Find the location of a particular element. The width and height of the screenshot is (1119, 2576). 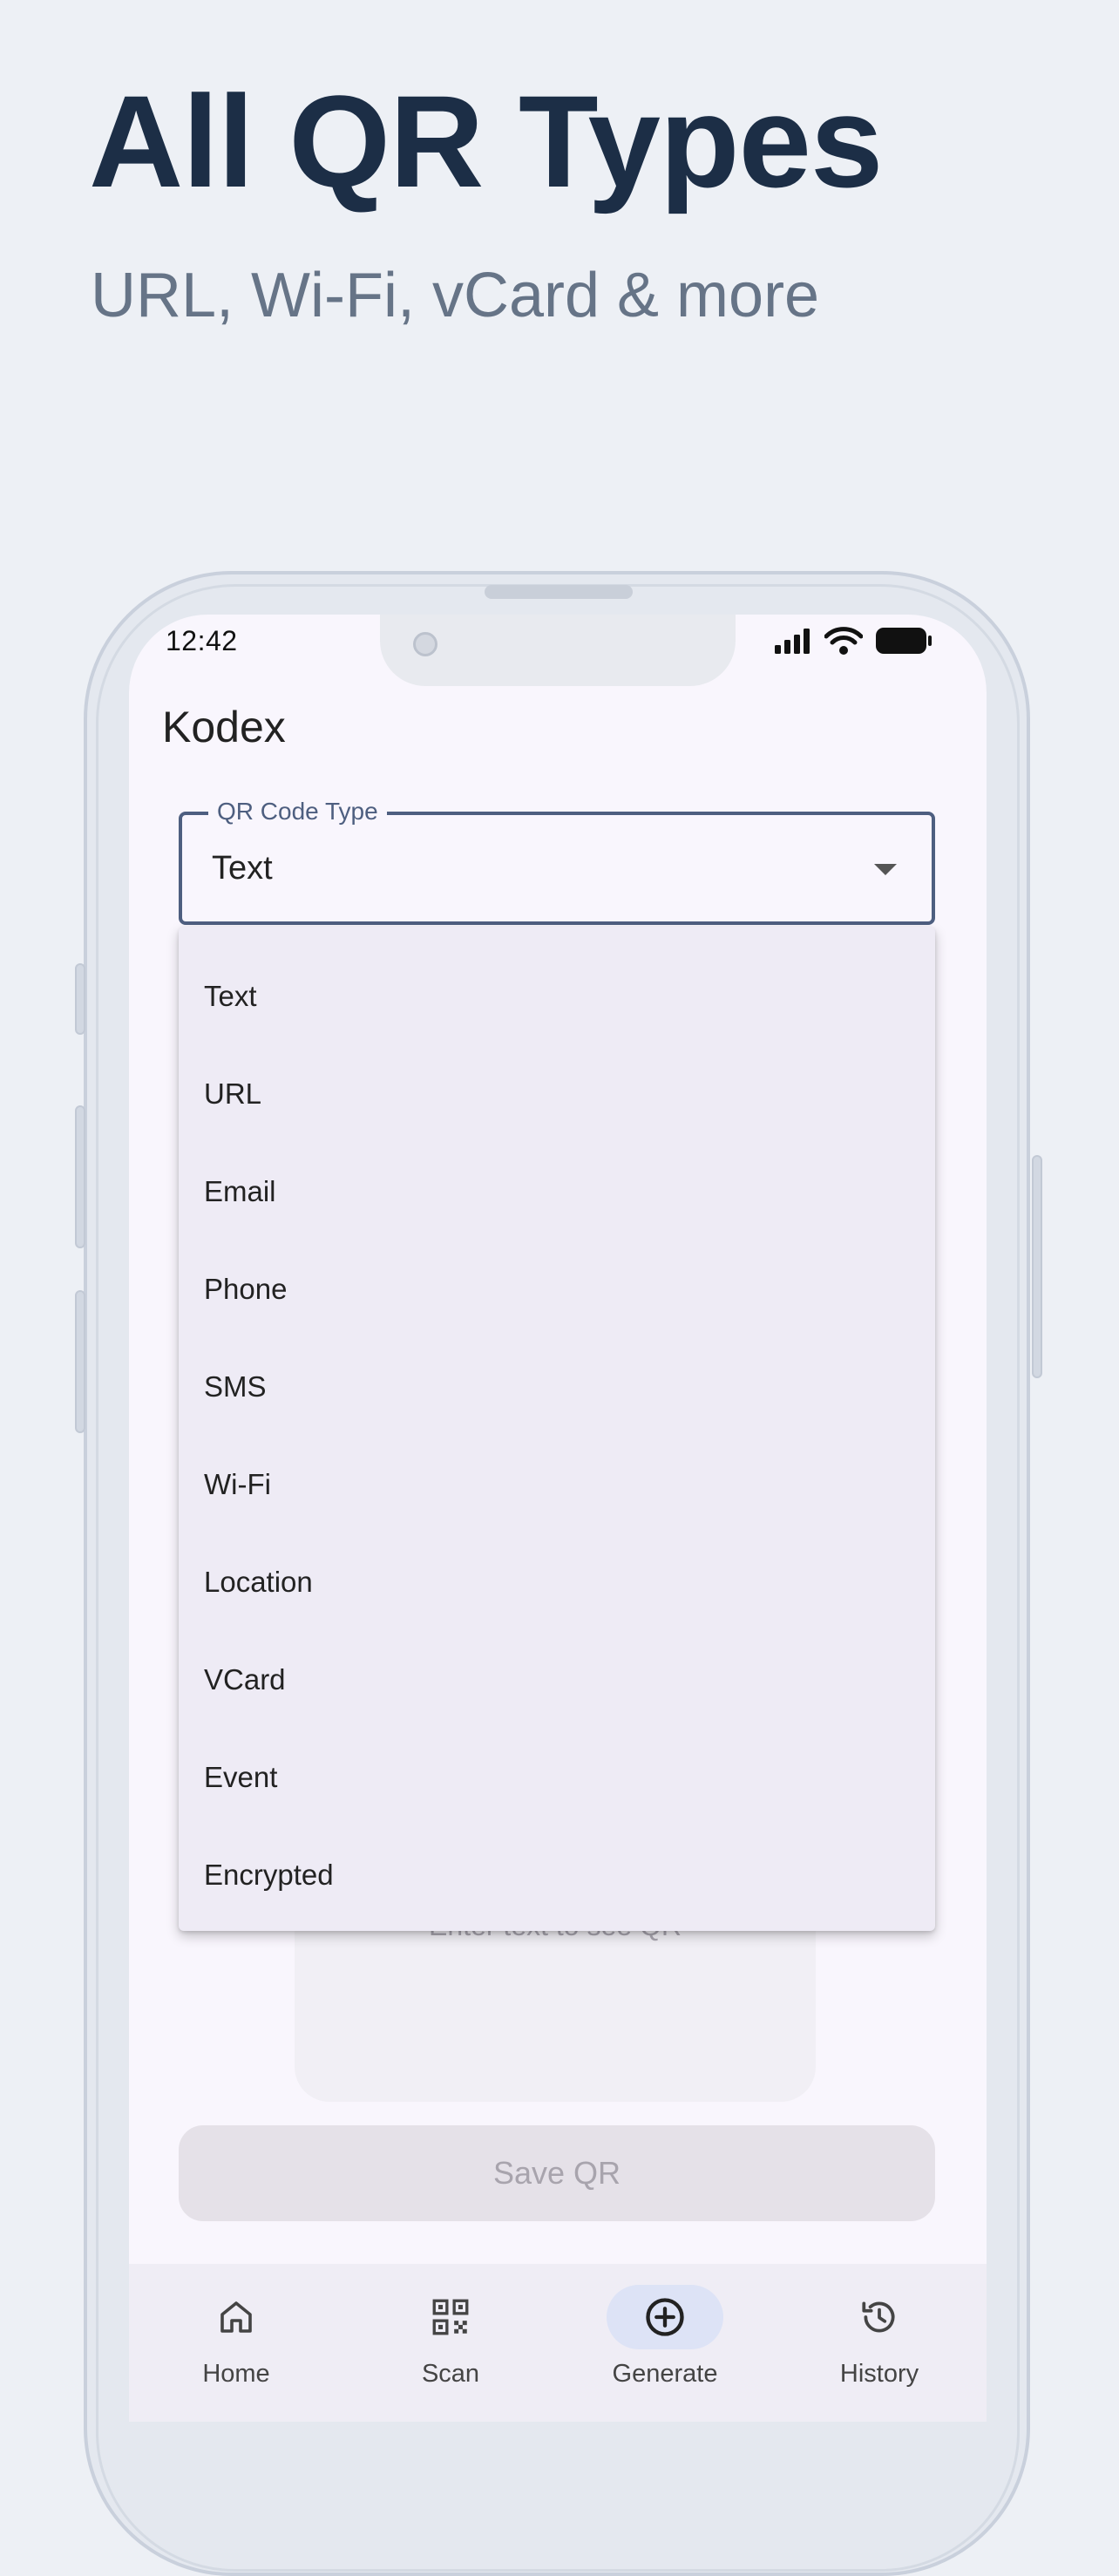

dropdown-option-url: URL is located at coordinates (557, 1094).